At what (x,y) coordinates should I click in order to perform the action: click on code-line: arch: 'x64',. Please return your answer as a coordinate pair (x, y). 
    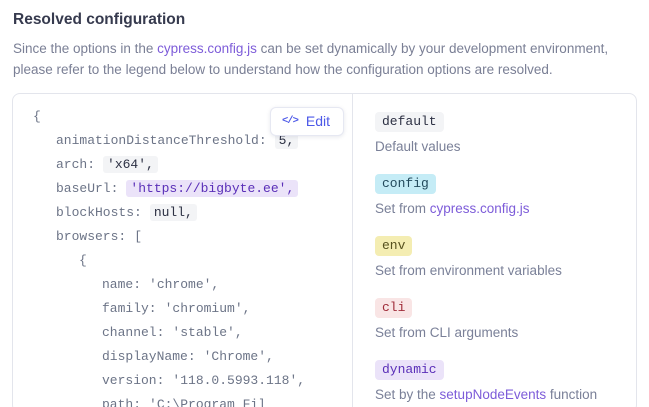
    Looking at the image, I should click on (192, 165).